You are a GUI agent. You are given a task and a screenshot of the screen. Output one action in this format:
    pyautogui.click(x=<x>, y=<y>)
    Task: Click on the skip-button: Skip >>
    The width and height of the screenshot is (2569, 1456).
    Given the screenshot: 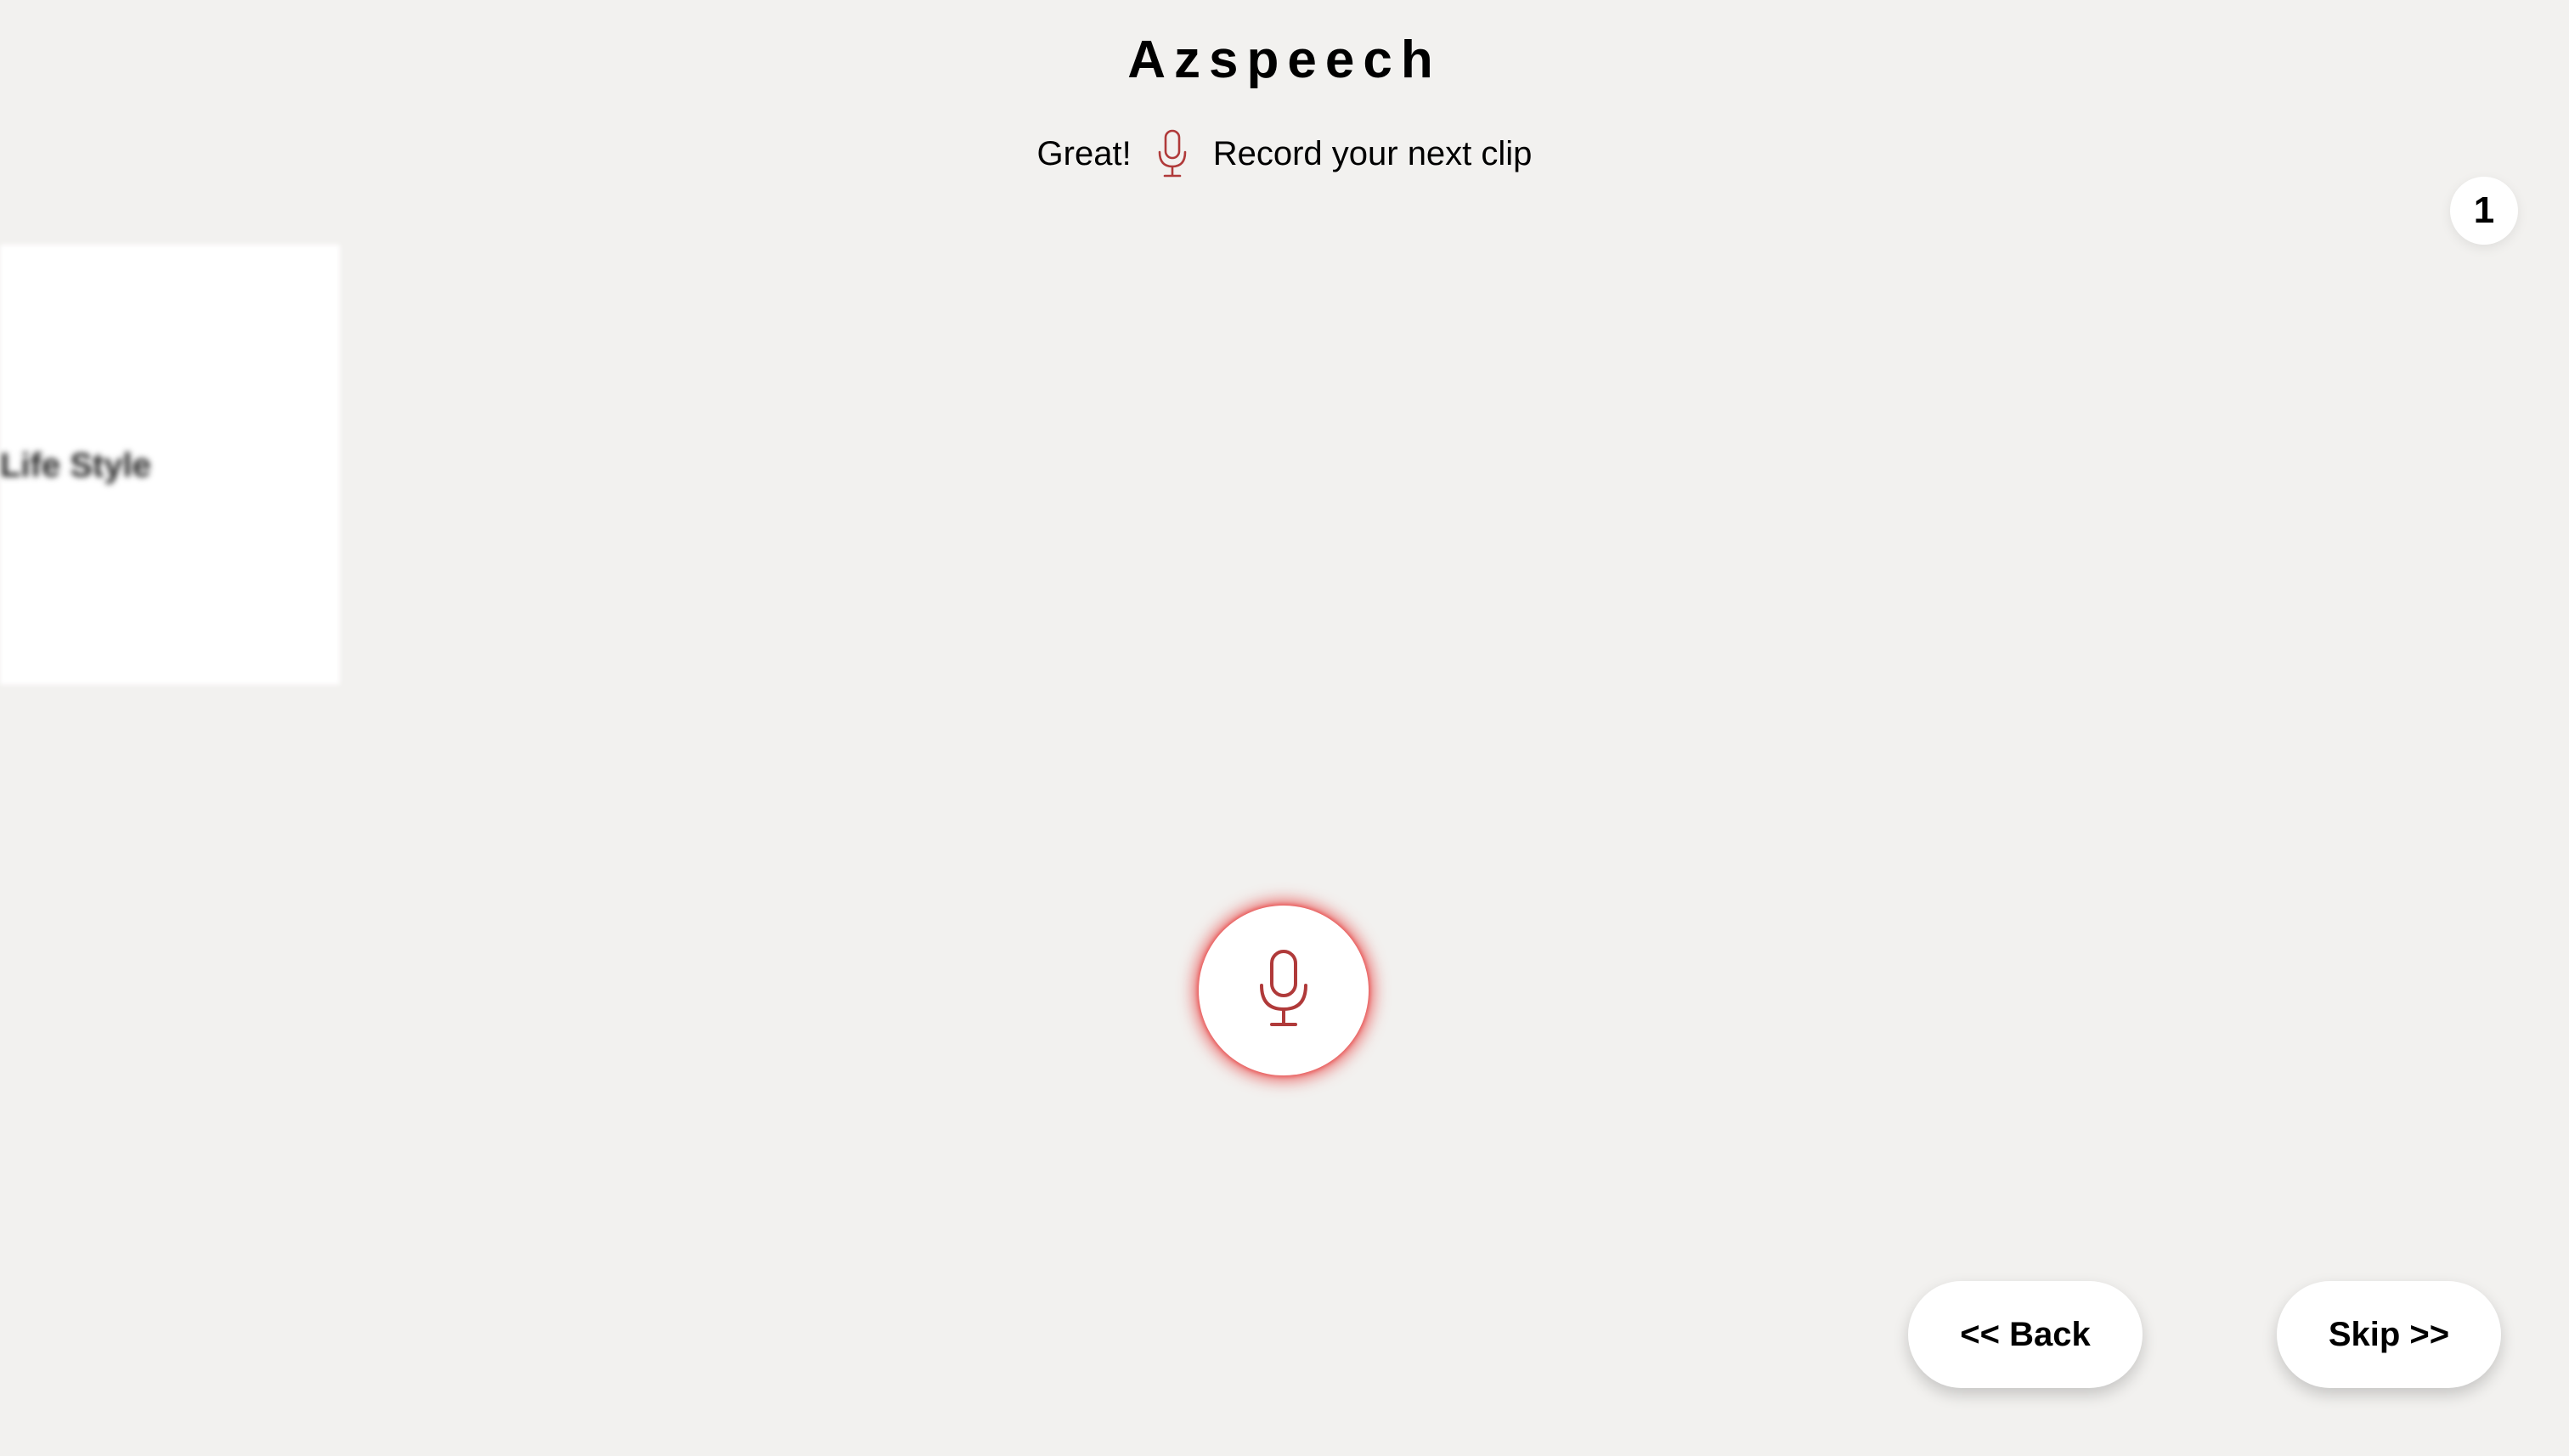 What is the action you would take?
    pyautogui.click(x=2389, y=1334)
    